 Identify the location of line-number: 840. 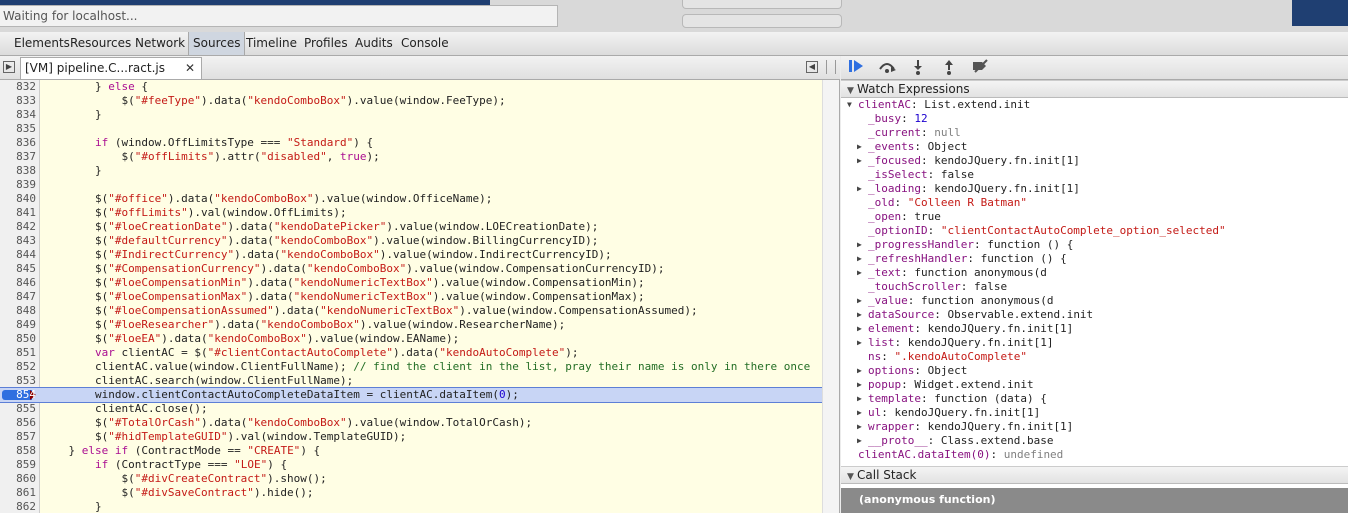
(18, 199).